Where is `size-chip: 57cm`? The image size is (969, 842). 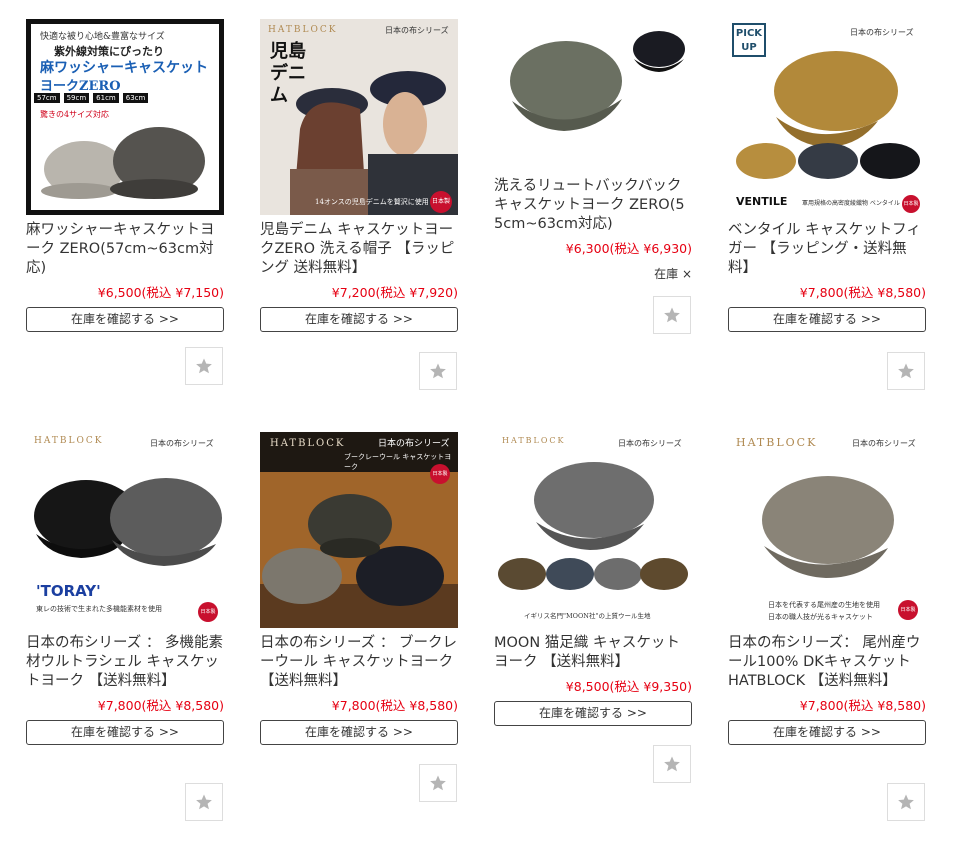
size-chip: 57cm is located at coordinates (47, 98).